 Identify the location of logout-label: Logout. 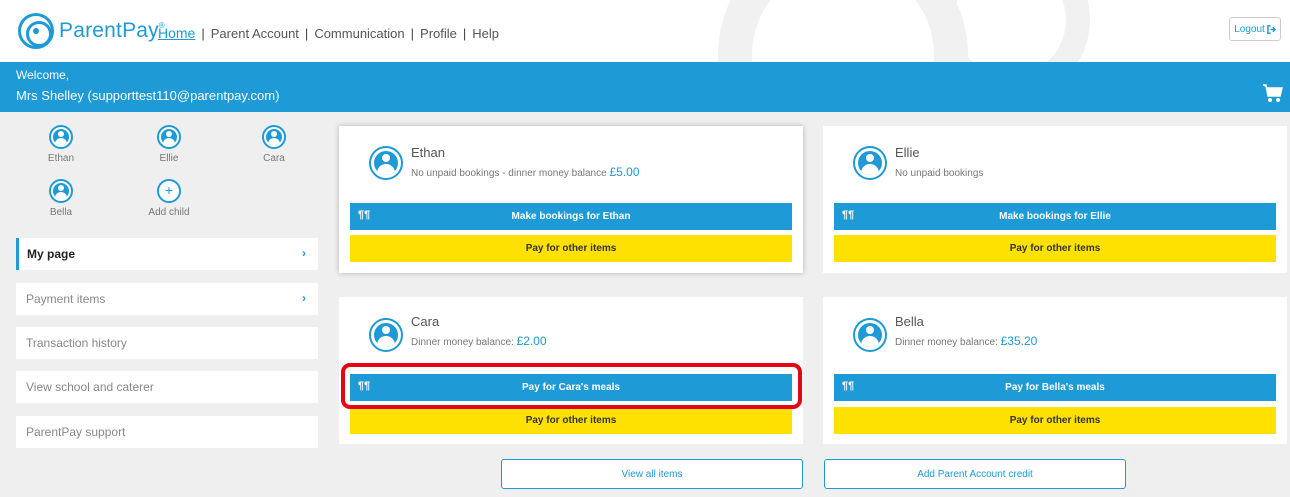
(1249, 29).